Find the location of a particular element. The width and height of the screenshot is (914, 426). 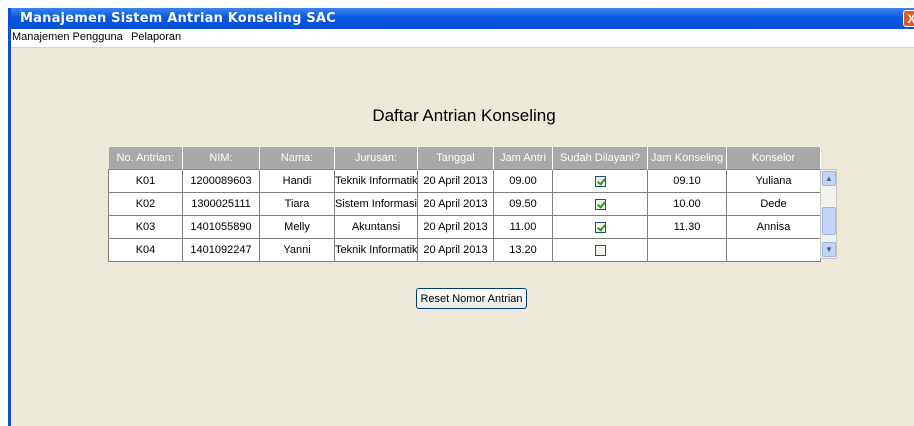

cell-konselor: Dede is located at coordinates (773, 204).